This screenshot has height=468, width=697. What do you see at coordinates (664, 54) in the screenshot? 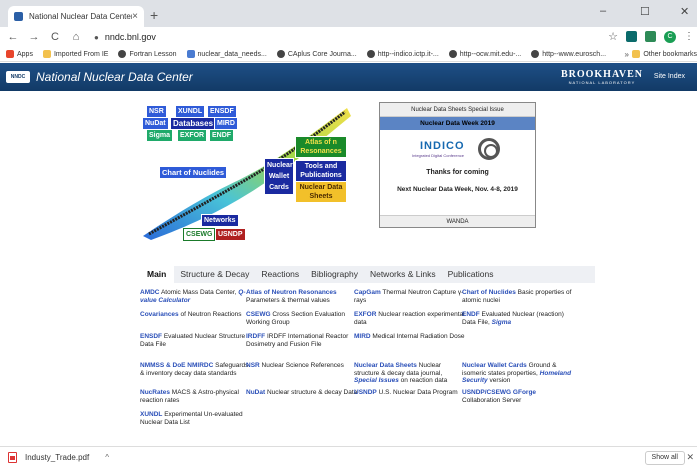
I see `other-bookmarks: Other bookmarks` at bounding box center [664, 54].